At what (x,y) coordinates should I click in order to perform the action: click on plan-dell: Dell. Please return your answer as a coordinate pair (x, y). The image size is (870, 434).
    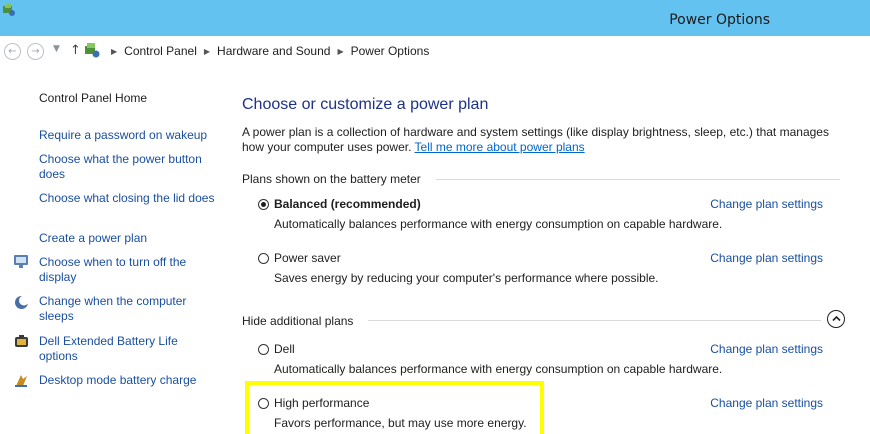
    Looking at the image, I should click on (276, 349).